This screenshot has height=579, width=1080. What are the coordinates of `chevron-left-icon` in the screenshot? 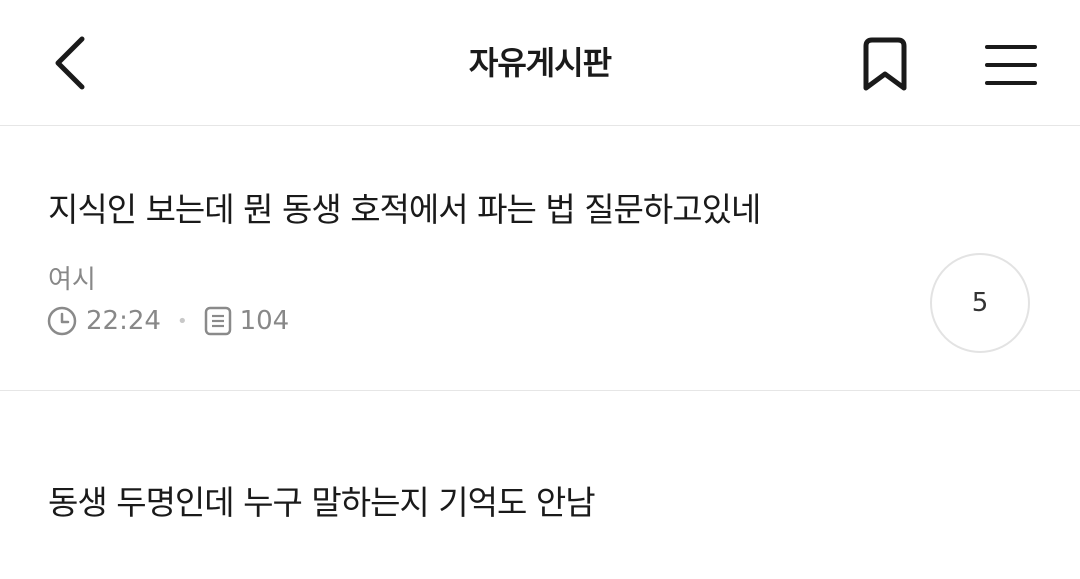 It's located at (70, 63).